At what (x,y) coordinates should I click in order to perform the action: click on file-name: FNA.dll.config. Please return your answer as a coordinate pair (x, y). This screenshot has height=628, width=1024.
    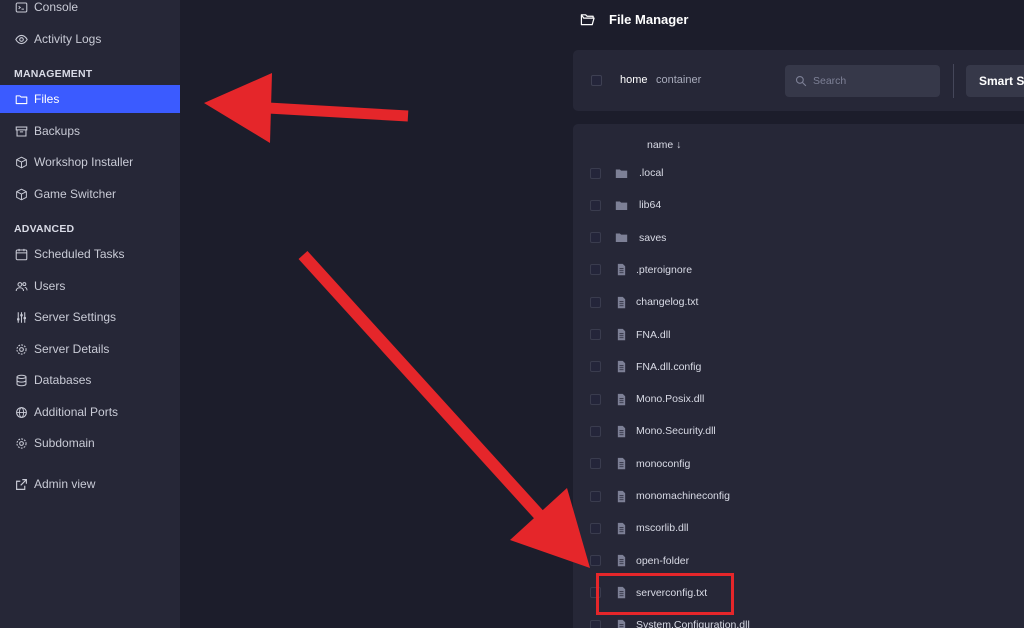
    Looking at the image, I should click on (669, 366).